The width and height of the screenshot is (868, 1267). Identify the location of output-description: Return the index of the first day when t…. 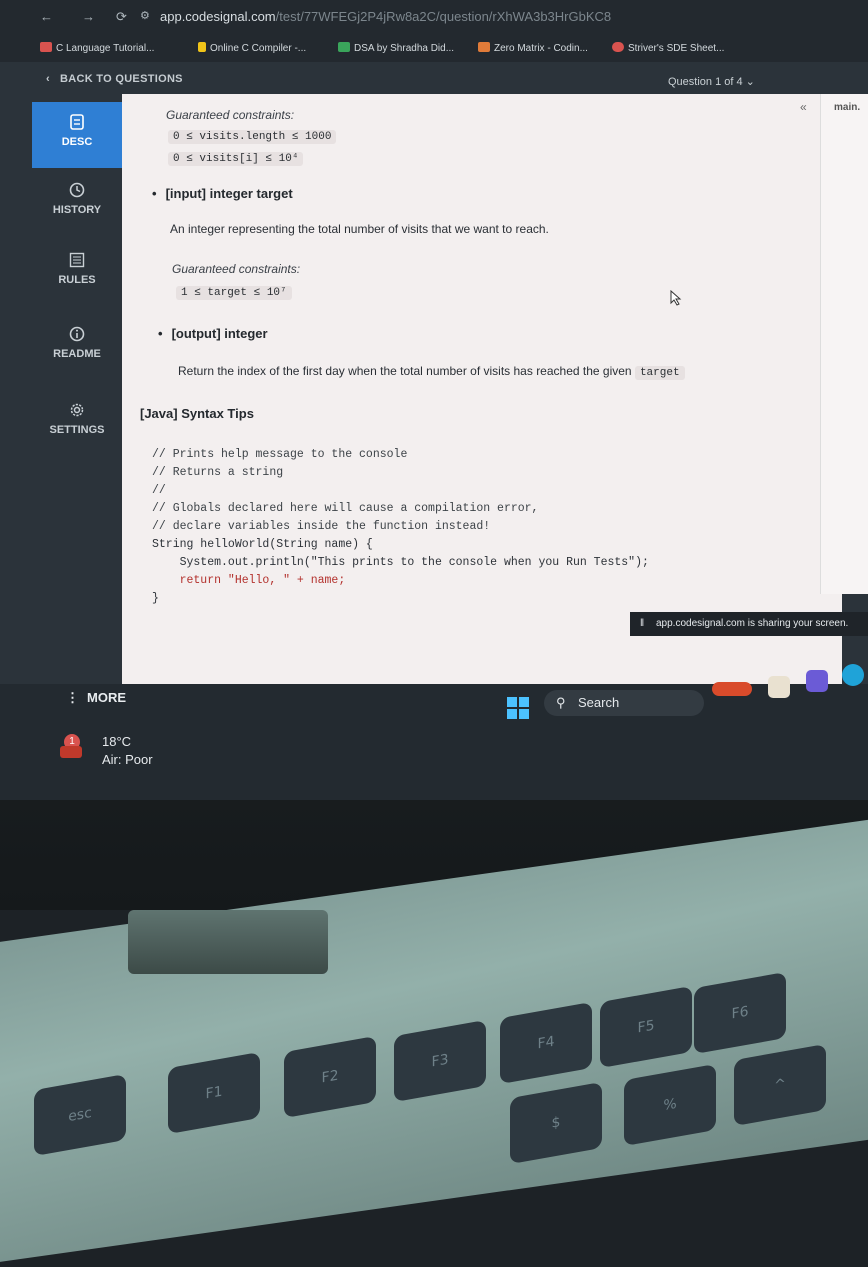
(431, 373).